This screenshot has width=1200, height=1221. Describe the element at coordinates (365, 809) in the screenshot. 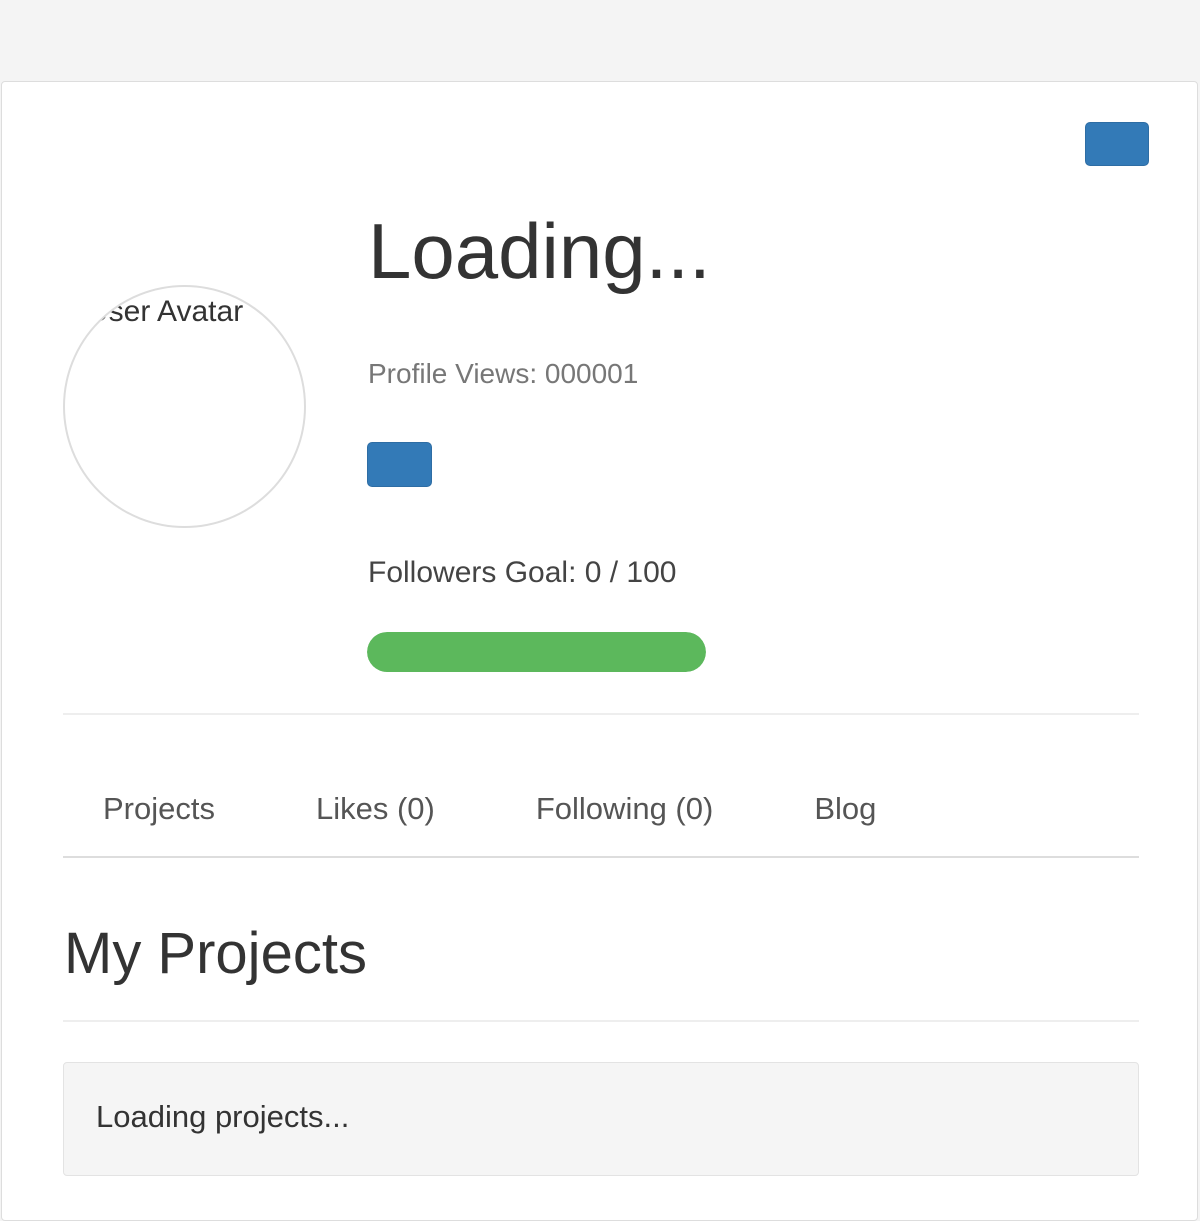

I see `tab-likes: Likes (0)` at that location.